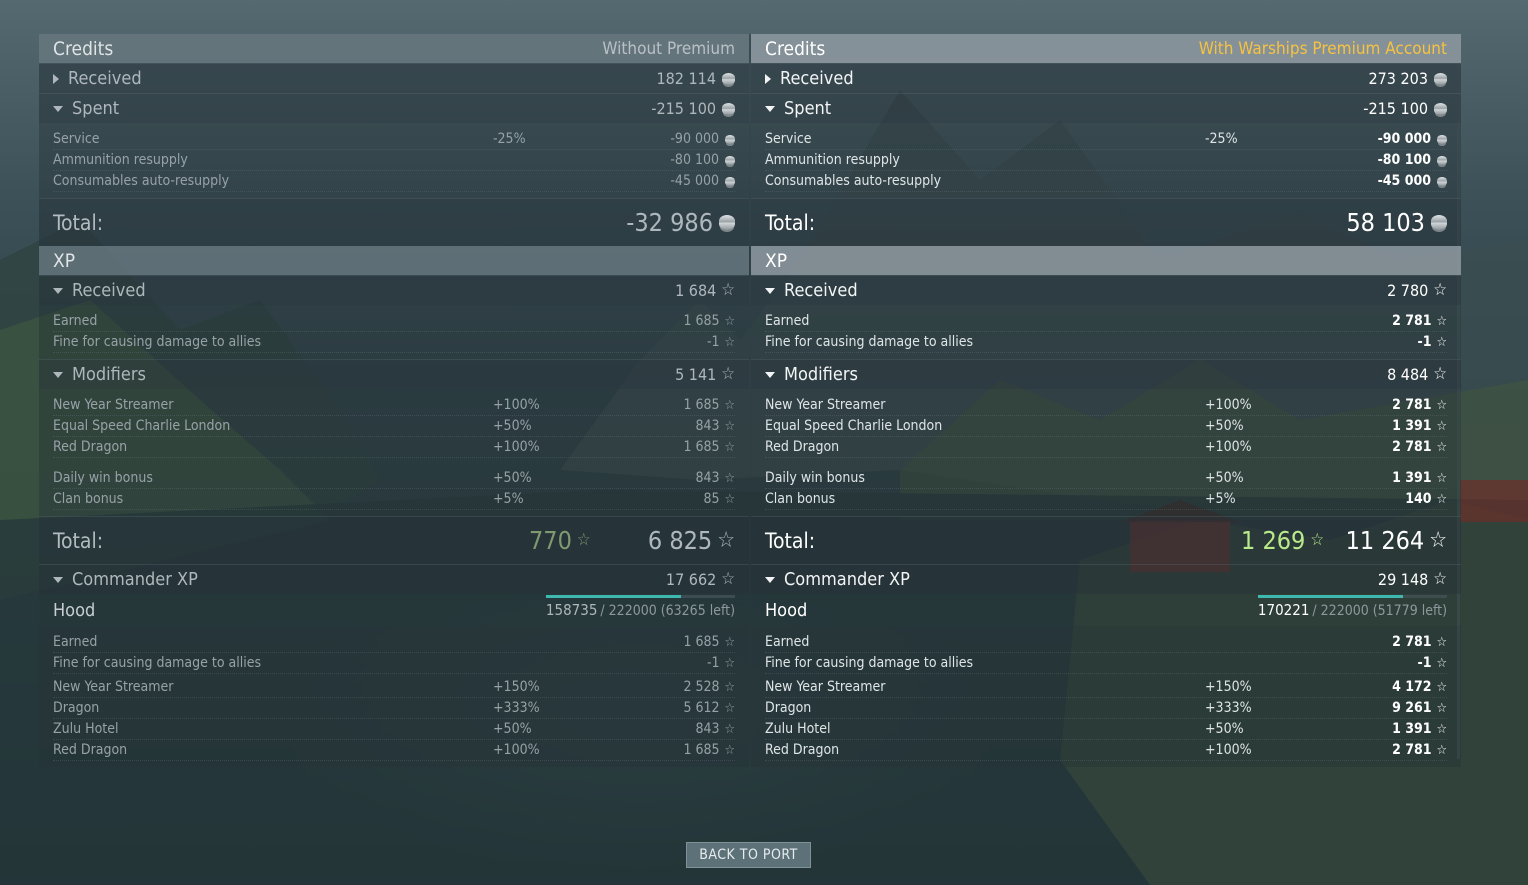  I want to click on back-to-port-button: BACK TO PORT, so click(748, 855).